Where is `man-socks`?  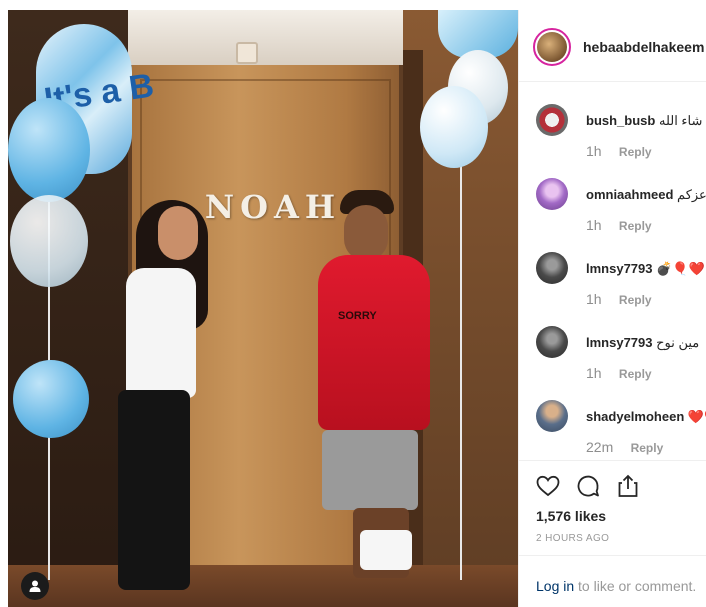 man-socks is located at coordinates (386, 550).